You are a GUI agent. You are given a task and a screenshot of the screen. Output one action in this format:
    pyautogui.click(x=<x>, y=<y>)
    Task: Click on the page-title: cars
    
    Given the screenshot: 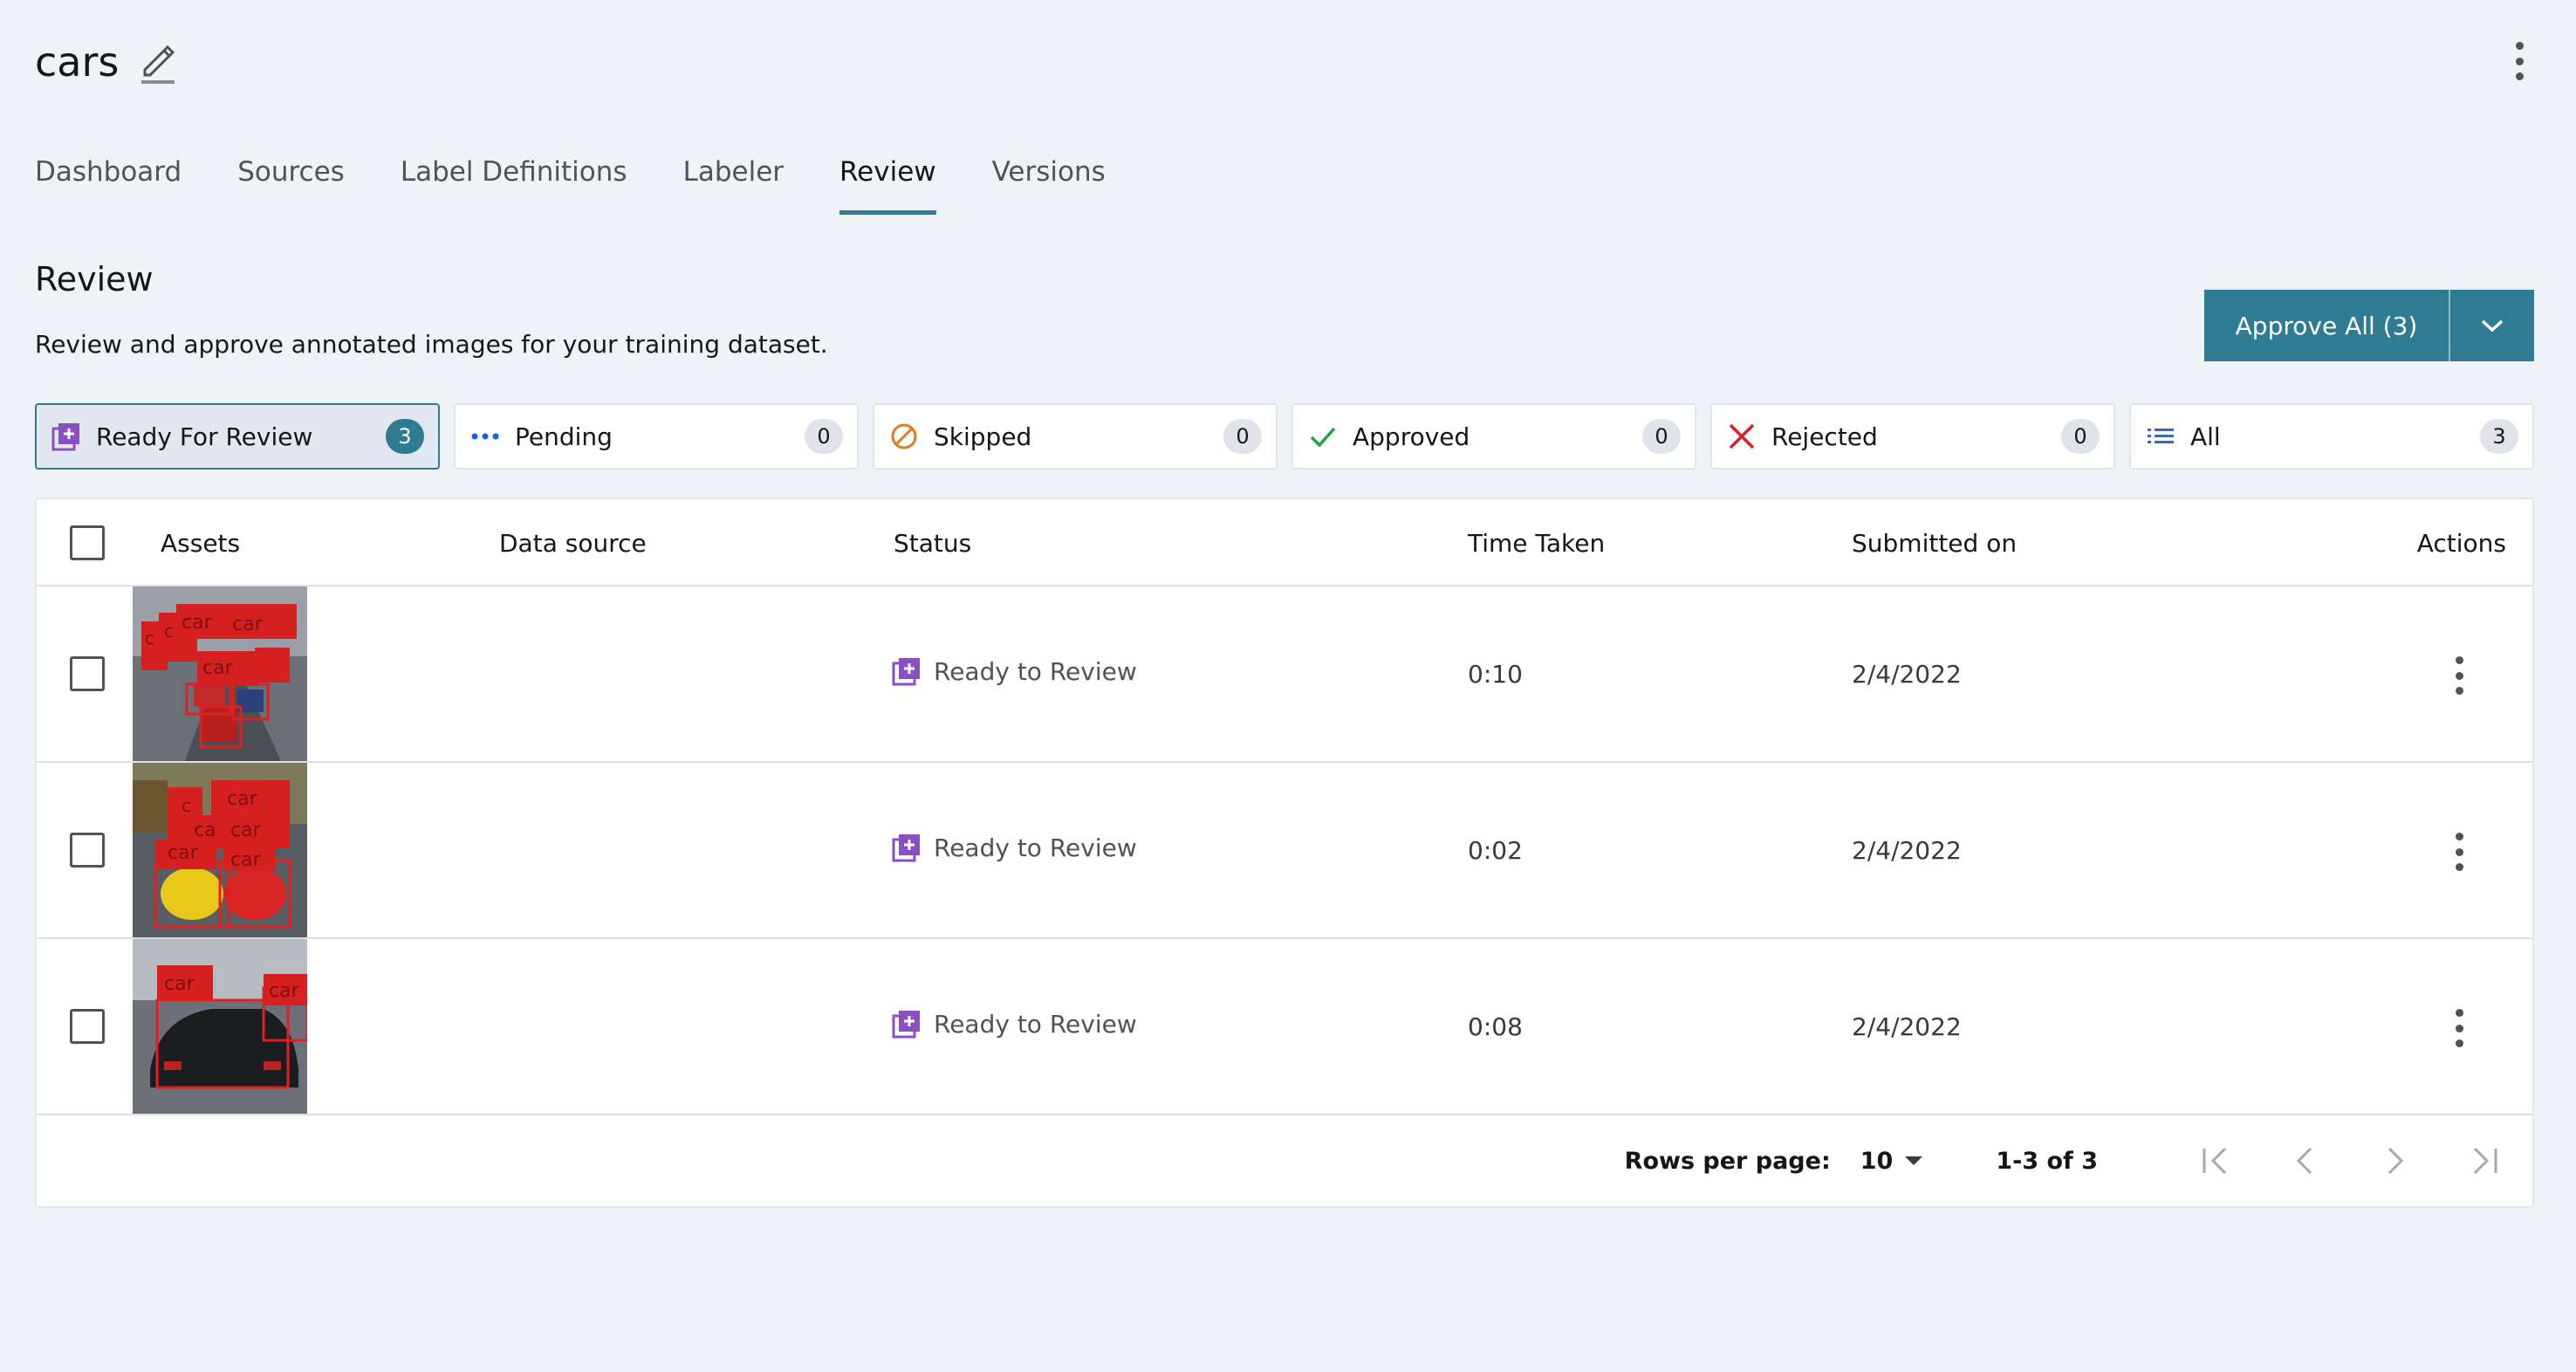 What is the action you would take?
    pyautogui.click(x=77, y=62)
    